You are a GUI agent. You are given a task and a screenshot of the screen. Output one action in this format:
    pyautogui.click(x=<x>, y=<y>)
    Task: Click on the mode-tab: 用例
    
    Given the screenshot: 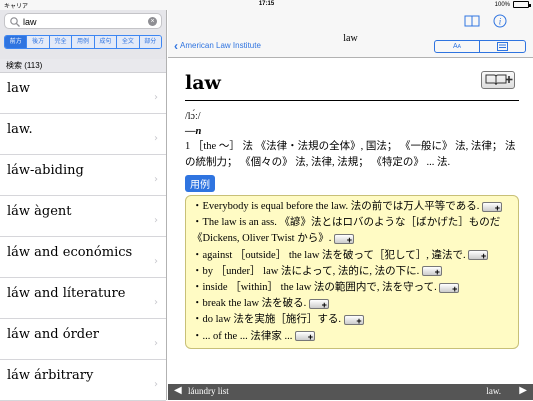 What is the action you would take?
    pyautogui.click(x=83, y=42)
    